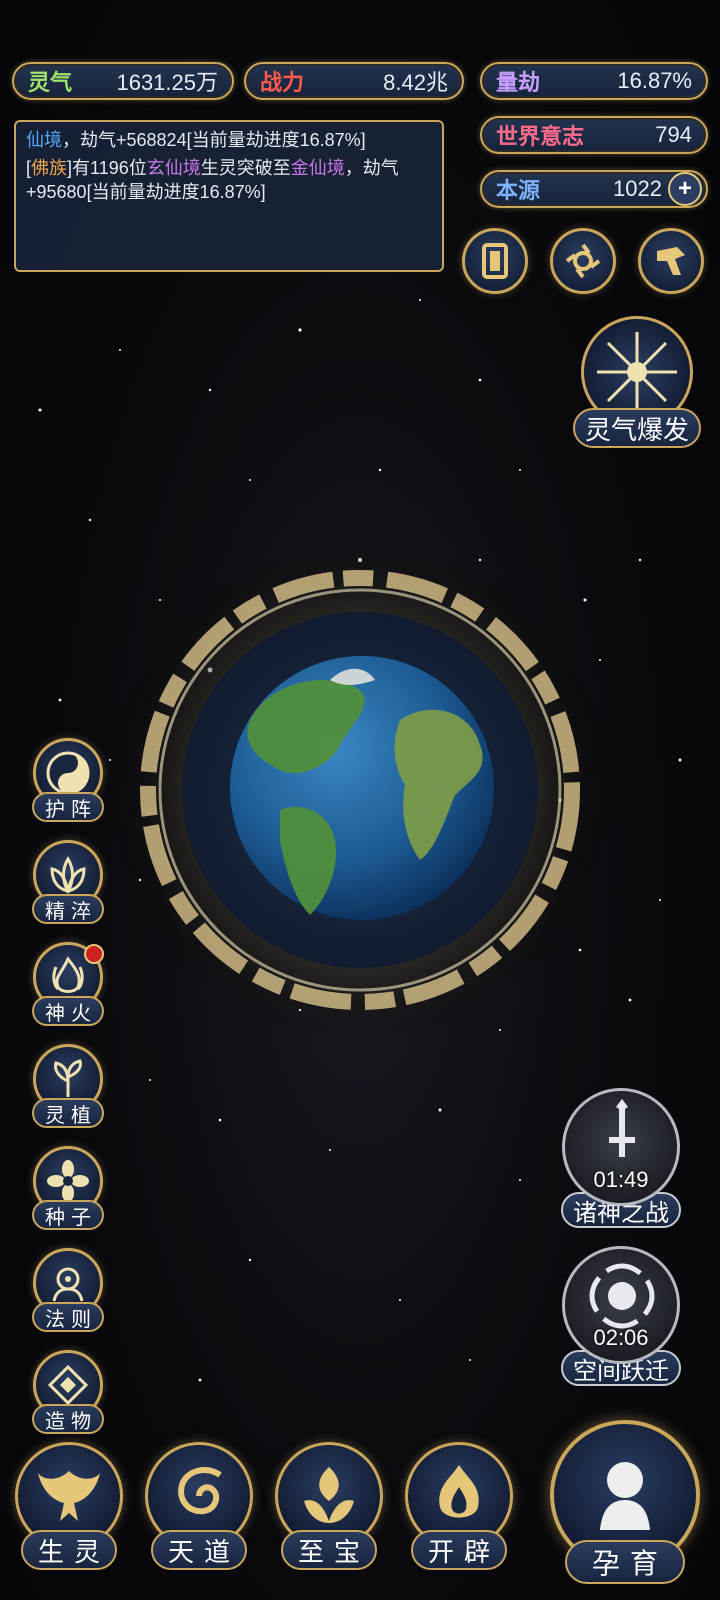  Describe the element at coordinates (68, 773) in the screenshot. I see `yin-yang-icon` at that location.